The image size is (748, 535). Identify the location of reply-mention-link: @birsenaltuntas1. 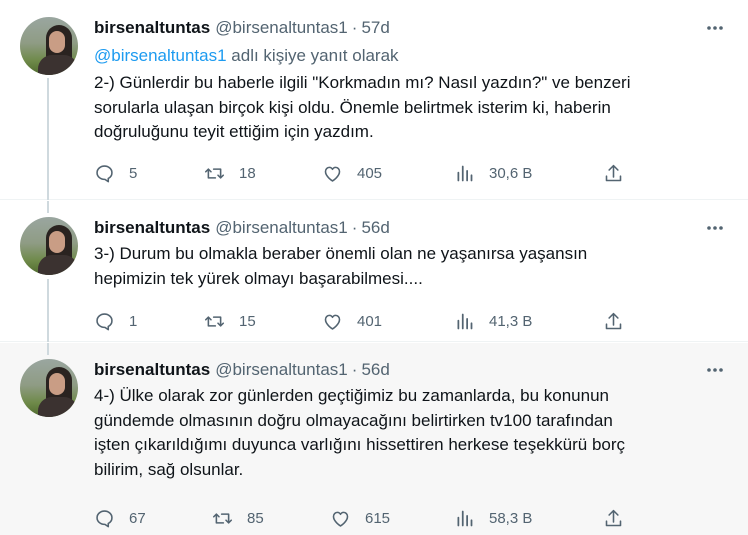
(160, 55).